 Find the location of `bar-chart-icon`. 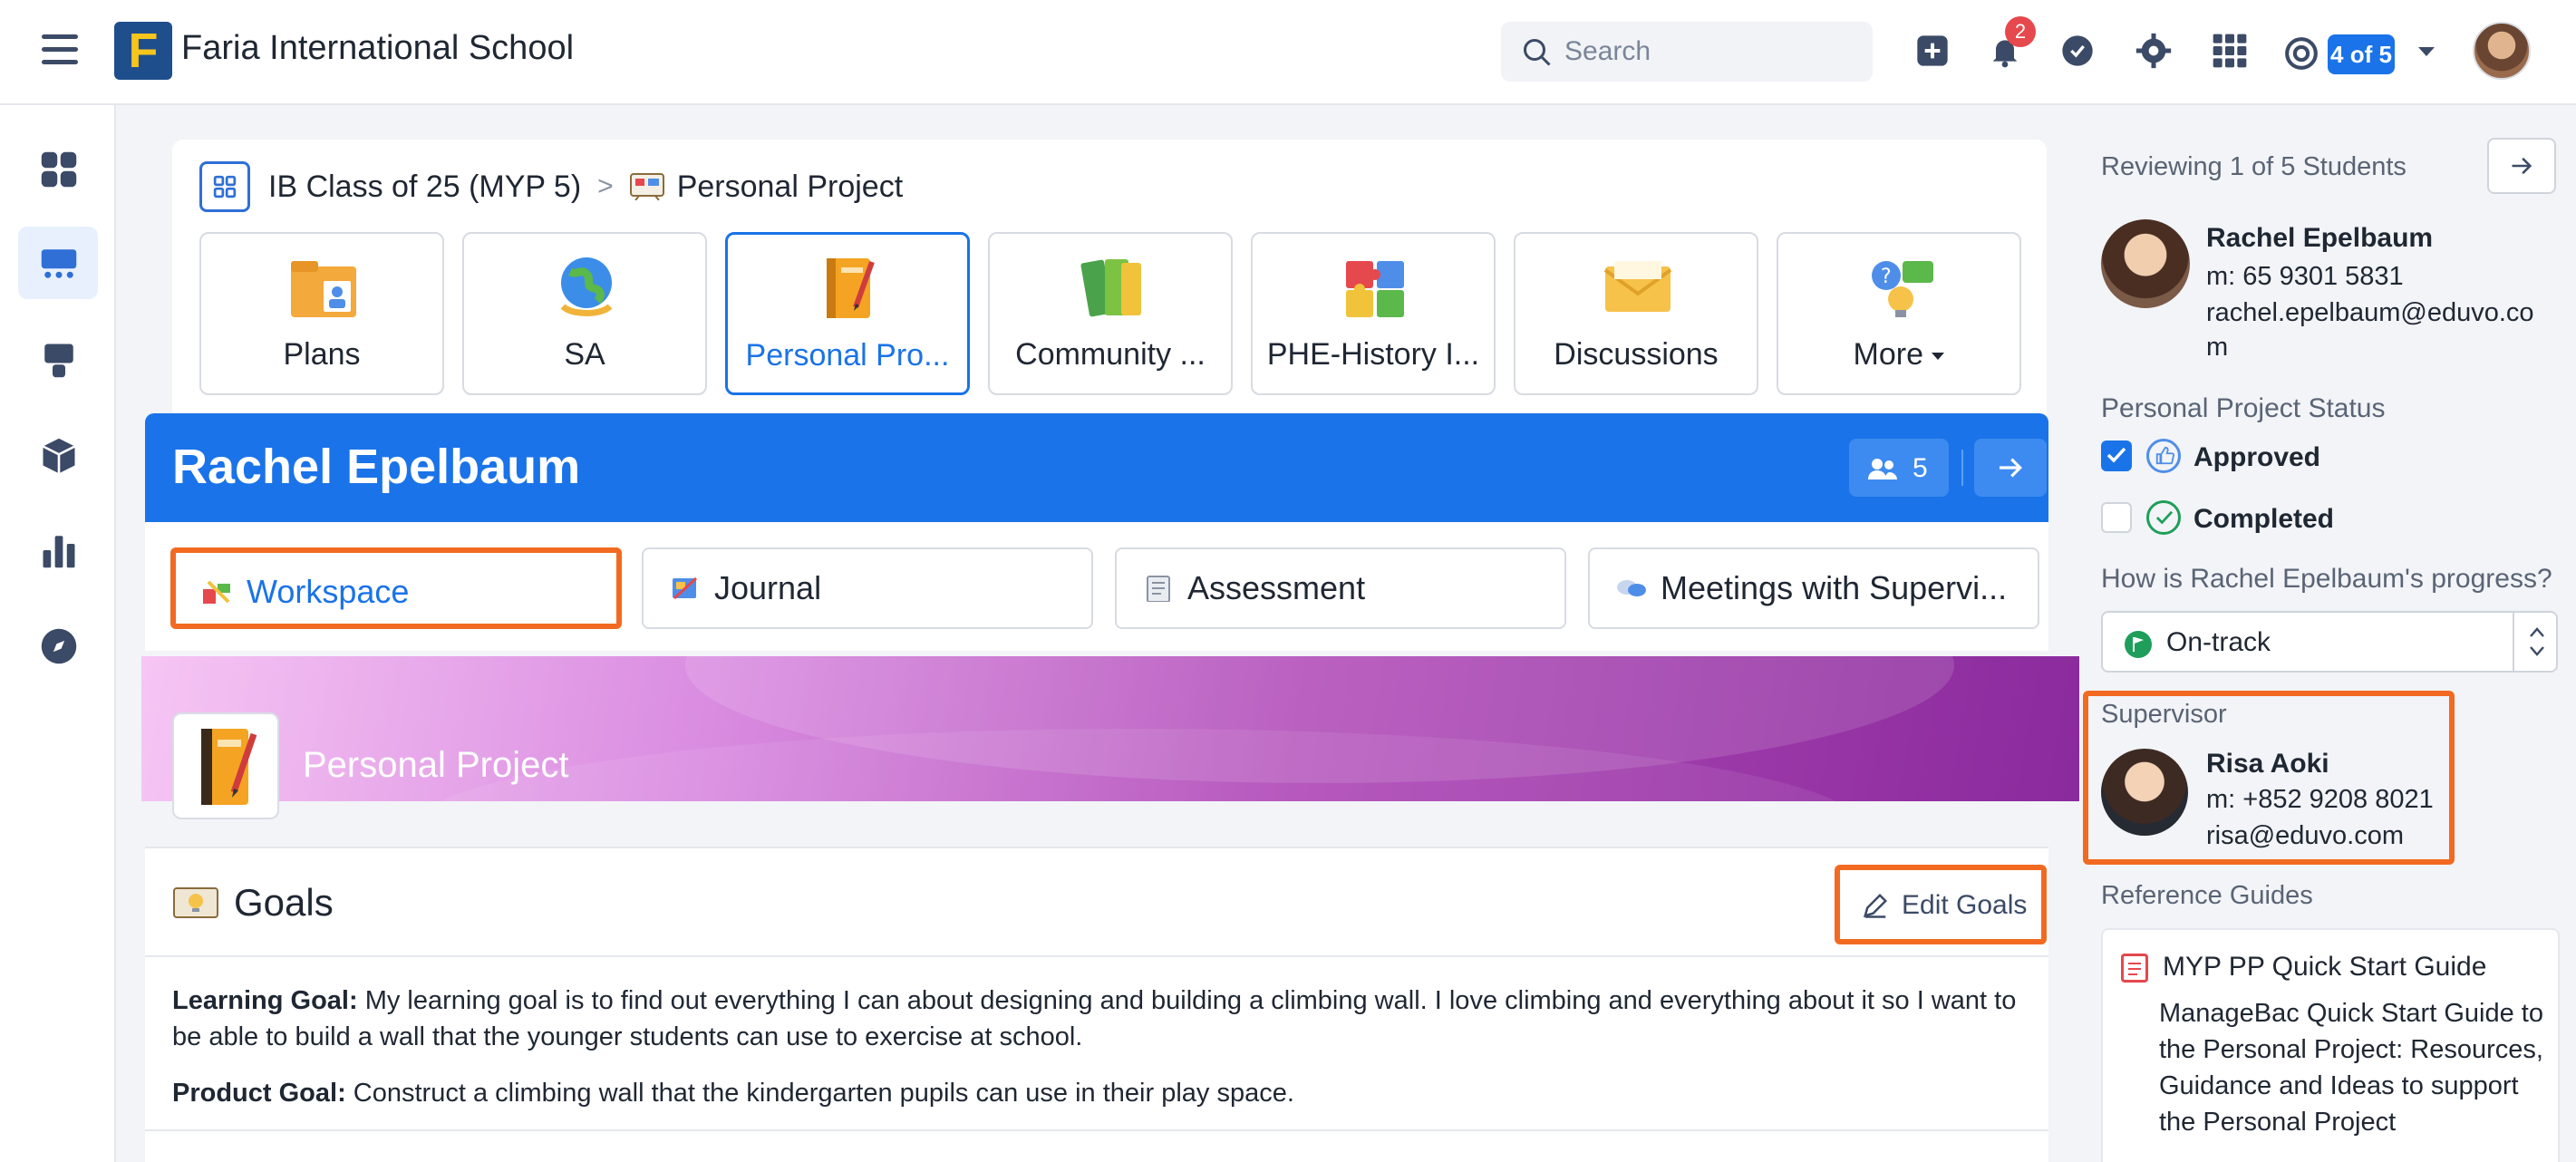

bar-chart-icon is located at coordinates (59, 552).